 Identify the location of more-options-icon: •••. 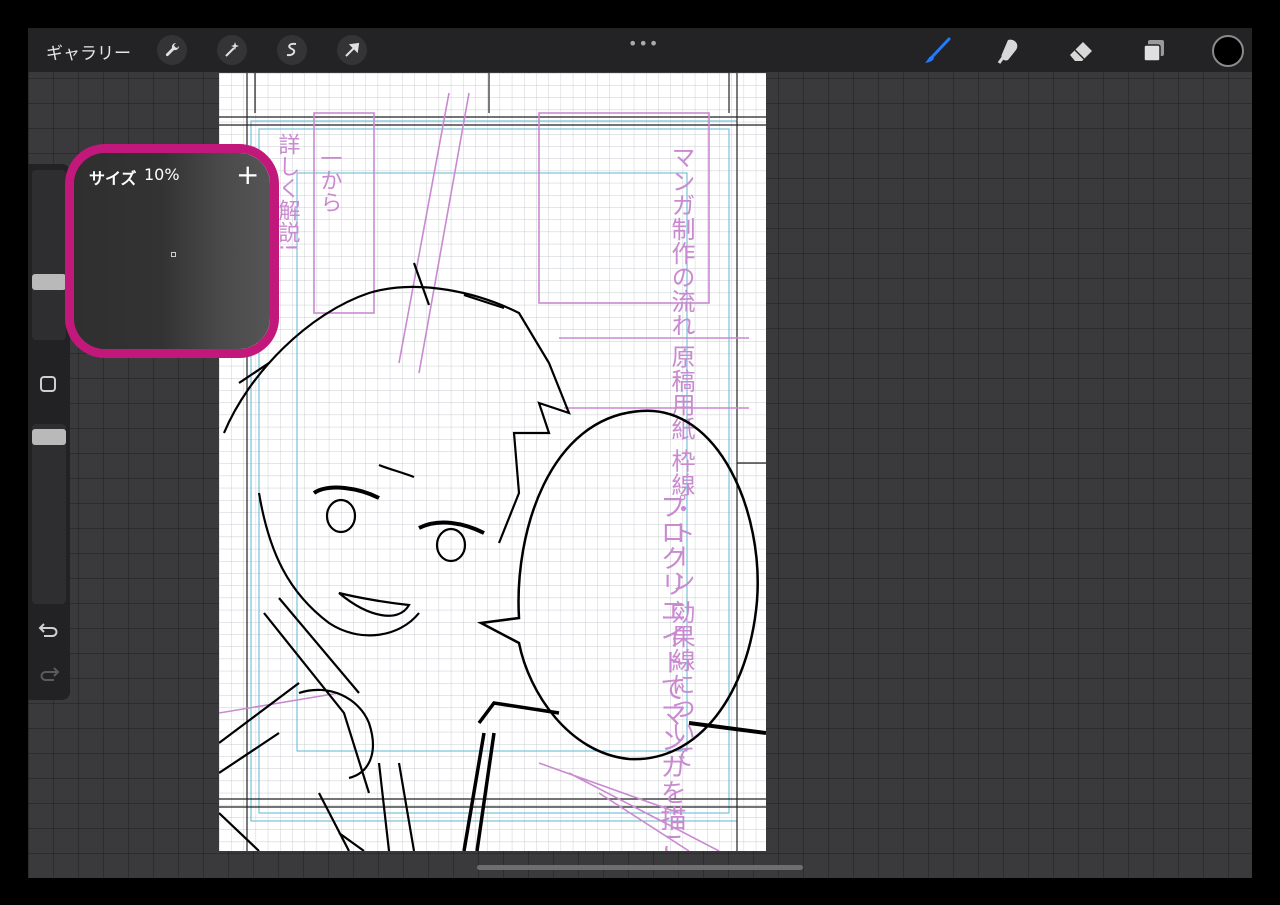
(643, 43).